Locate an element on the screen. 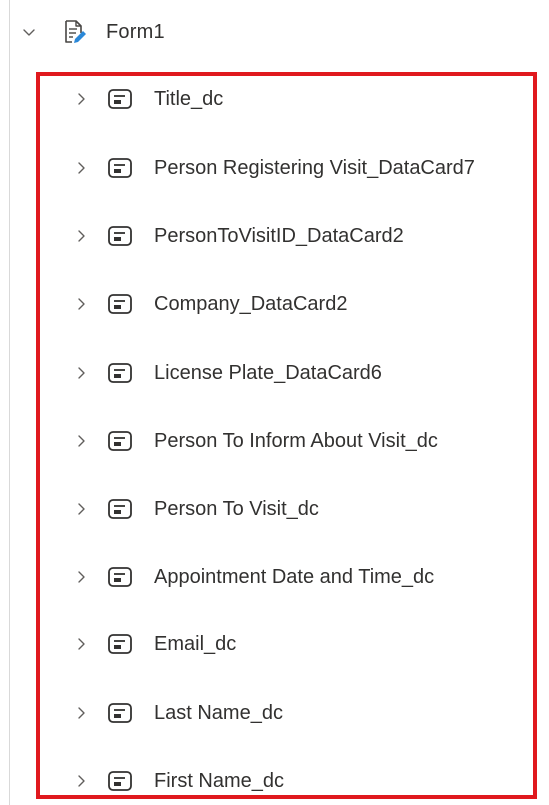 Image resolution: width=549 pixels, height=805 pixels. tree-item-last-name: Last Name_dc is located at coordinates (176, 713).